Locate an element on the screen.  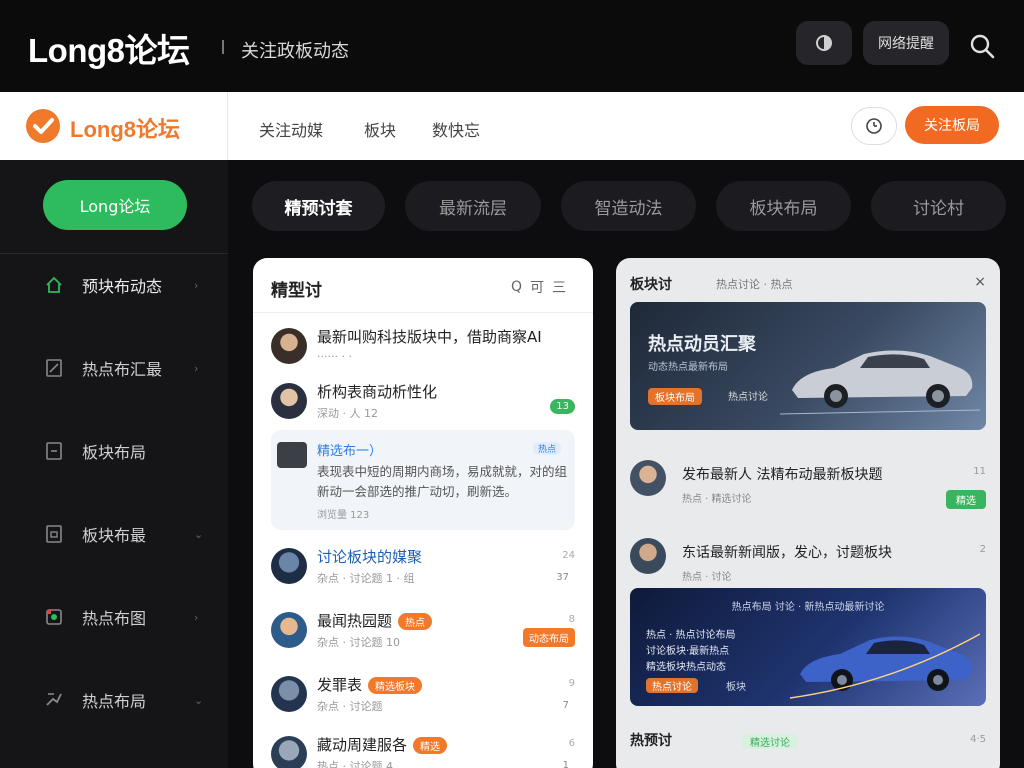
banner-tag: 热点讨论 is located at coordinates (672, 685).